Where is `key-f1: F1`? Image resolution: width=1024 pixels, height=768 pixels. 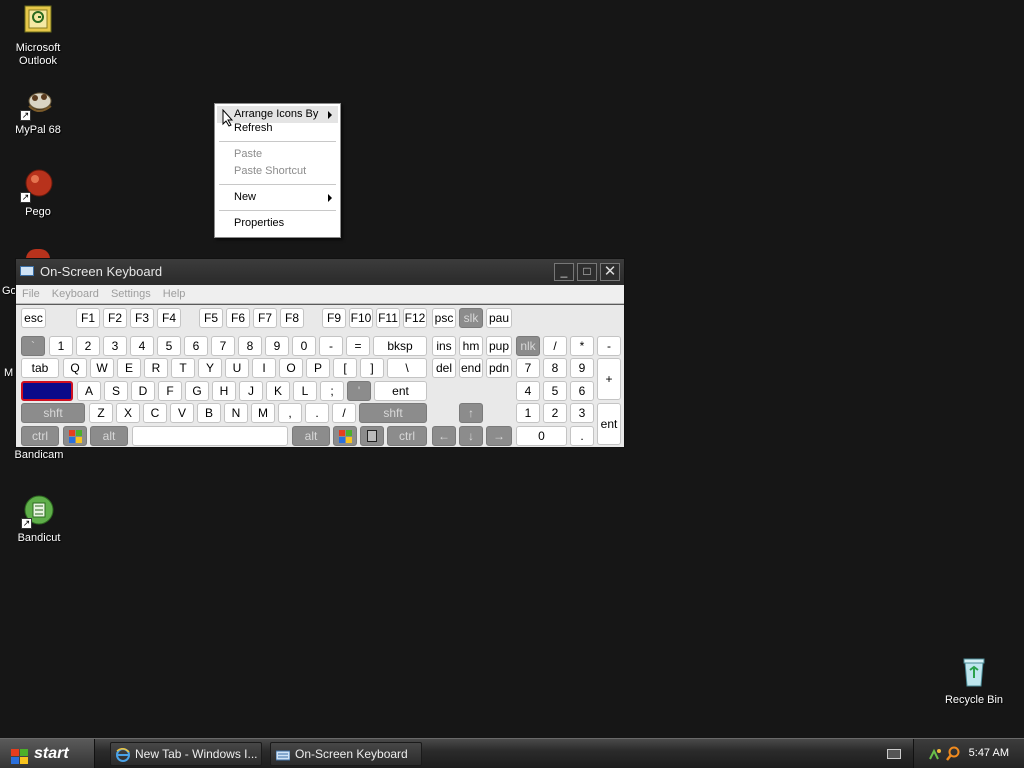 key-f1: F1 is located at coordinates (88, 318).